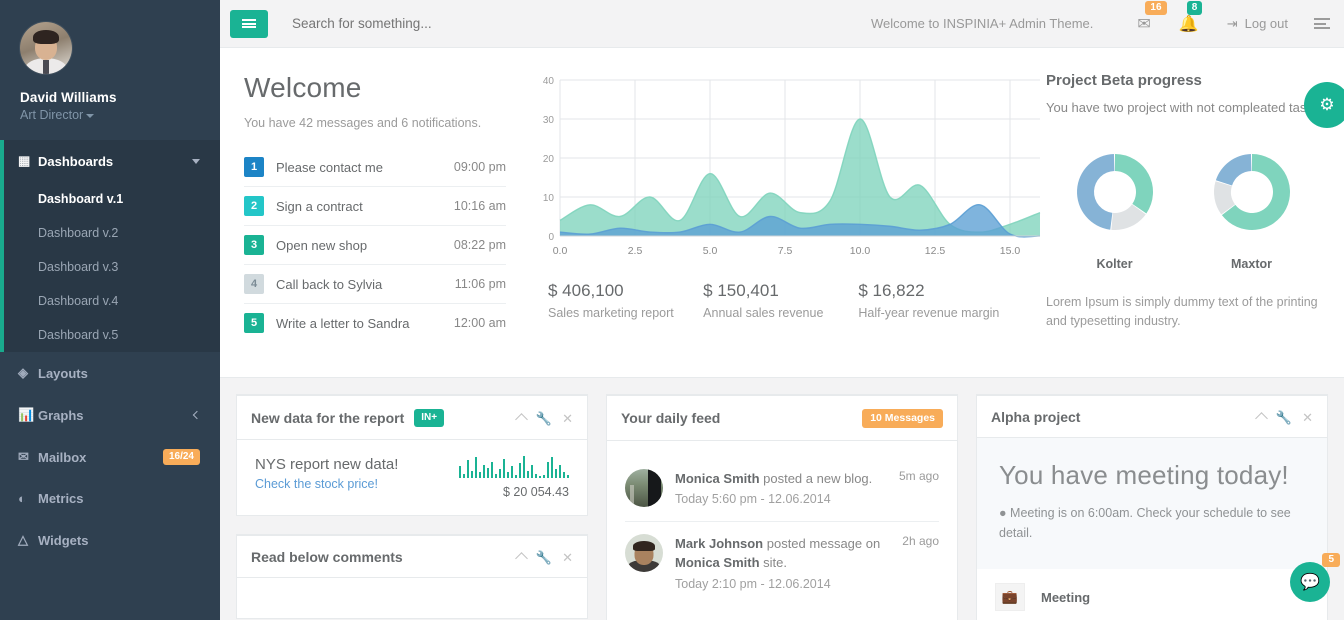 The width and height of the screenshot is (1344, 620). What do you see at coordinates (412, 418) in the screenshot?
I see `panel-header: New data for the report IN+ 🔧 ✕` at bounding box center [412, 418].